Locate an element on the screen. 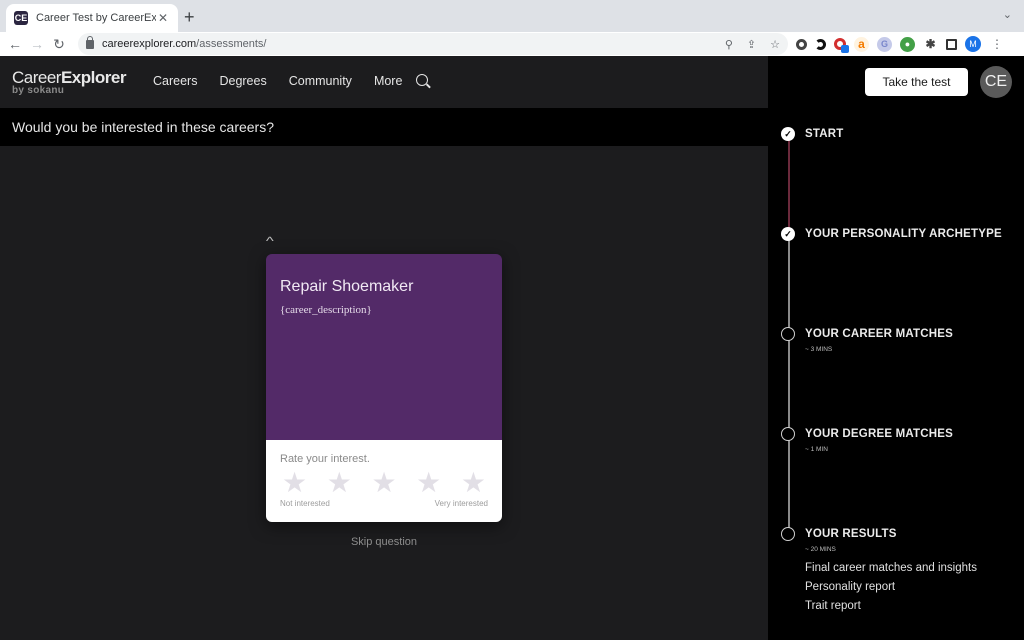  step-title: YOUR RESULTS is located at coordinates (851, 534).